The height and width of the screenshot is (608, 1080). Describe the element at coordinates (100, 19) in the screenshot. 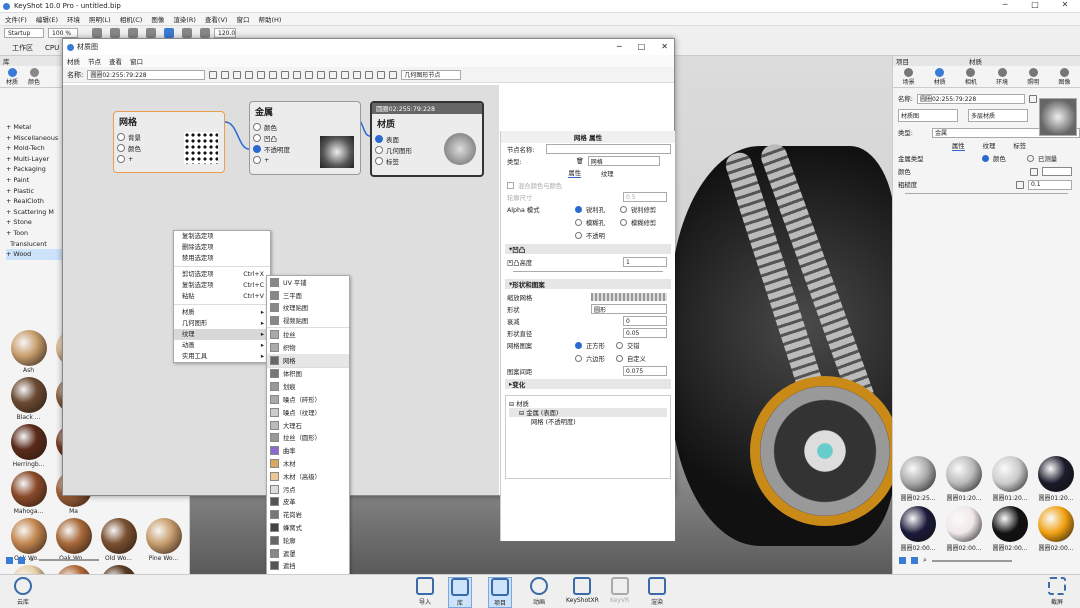

I see `menu-lighting: 照明(L)` at that location.